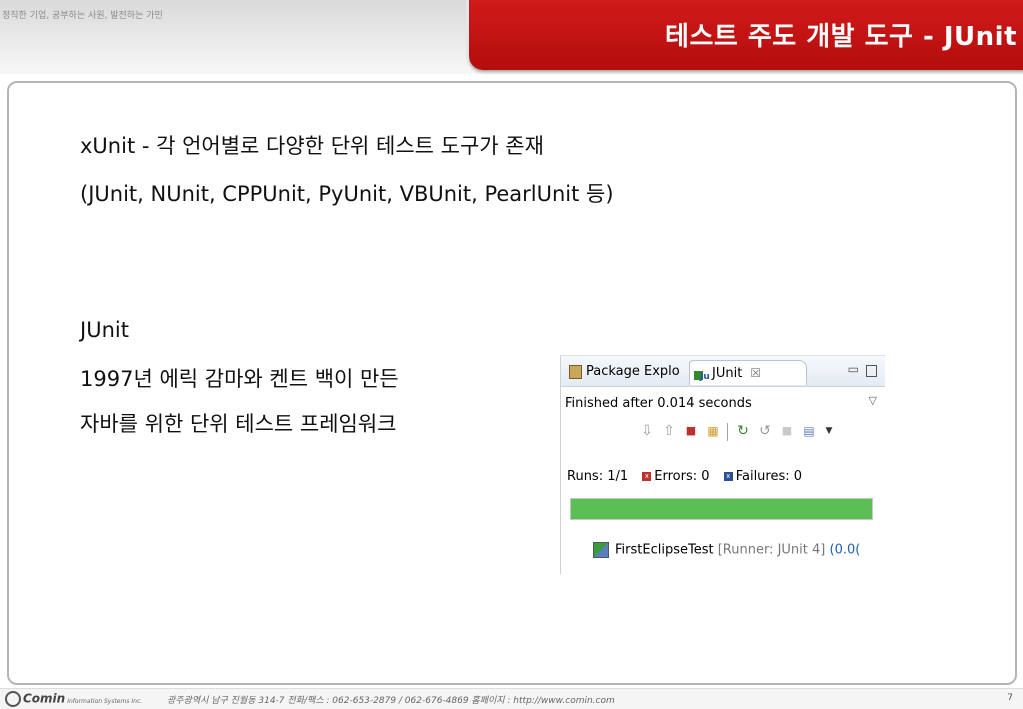 Image resolution: width=1023 pixels, height=709 pixels. I want to click on logo-mark-icon, so click(13, 699).